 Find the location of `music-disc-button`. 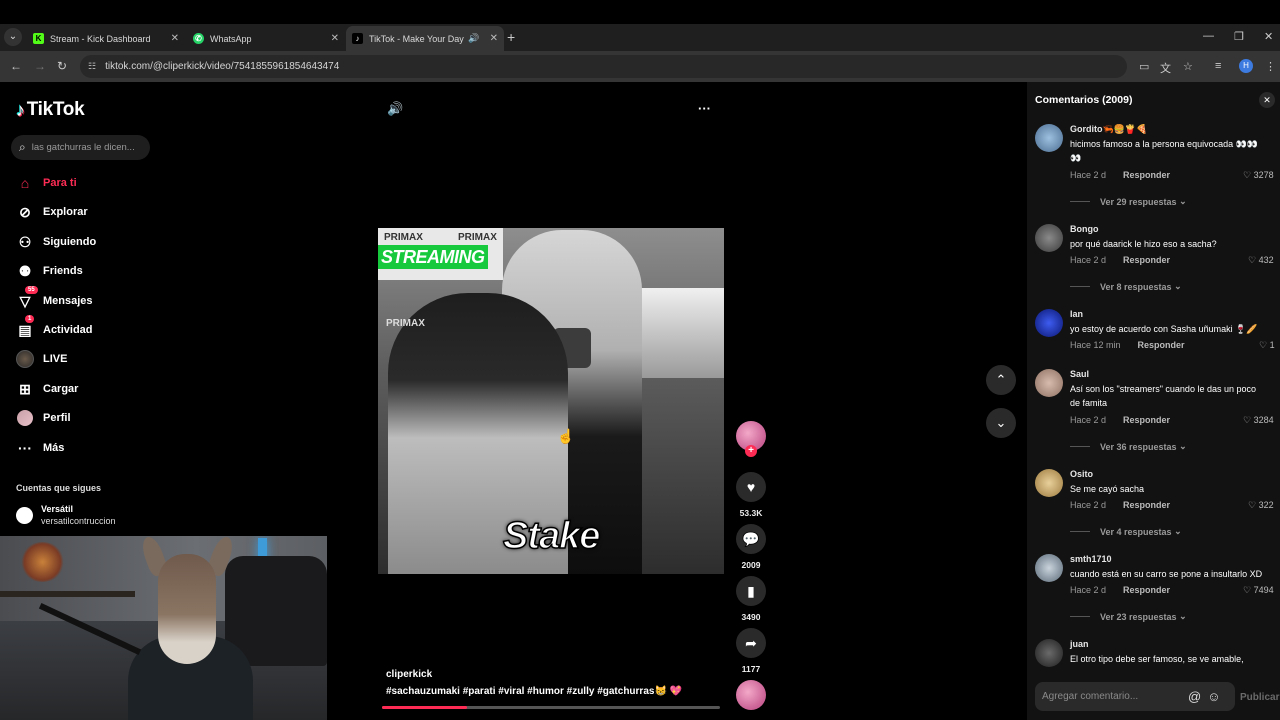

music-disc-button is located at coordinates (751, 695).